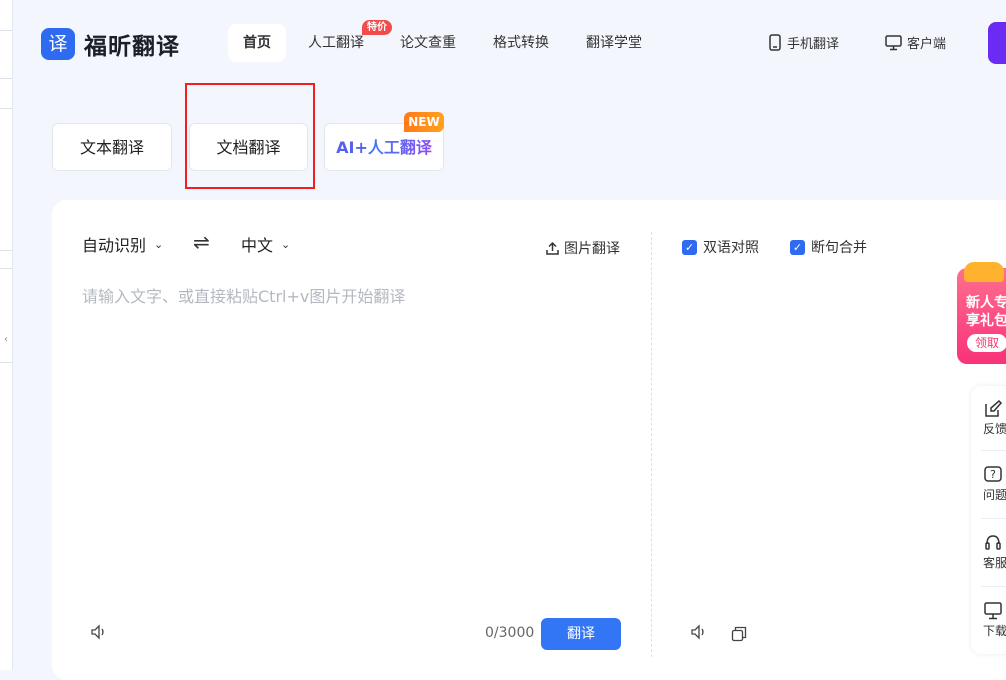 The image size is (1006, 680). Describe the element at coordinates (994, 408) in the screenshot. I see `edit-icon` at that location.